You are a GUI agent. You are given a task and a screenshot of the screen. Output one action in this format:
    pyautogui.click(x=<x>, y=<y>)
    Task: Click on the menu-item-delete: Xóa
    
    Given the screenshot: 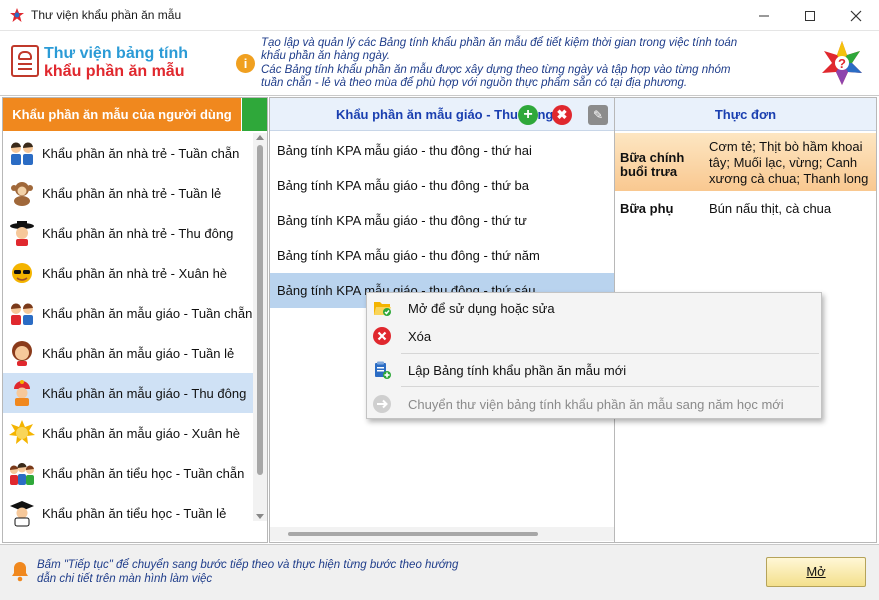 What is the action you would take?
    pyautogui.click(x=594, y=336)
    